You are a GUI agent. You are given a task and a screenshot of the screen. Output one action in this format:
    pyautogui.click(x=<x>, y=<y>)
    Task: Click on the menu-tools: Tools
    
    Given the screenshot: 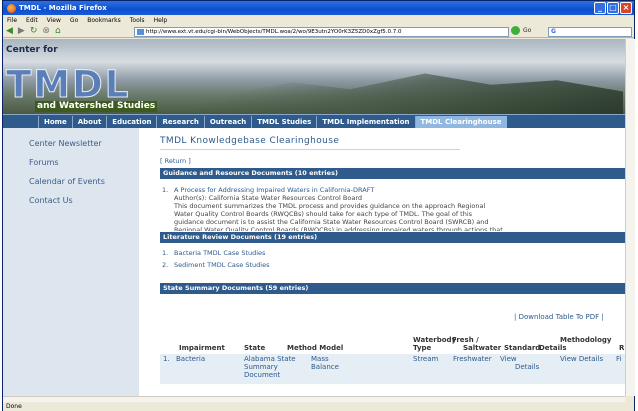 What is the action you would take?
    pyautogui.click(x=137, y=20)
    